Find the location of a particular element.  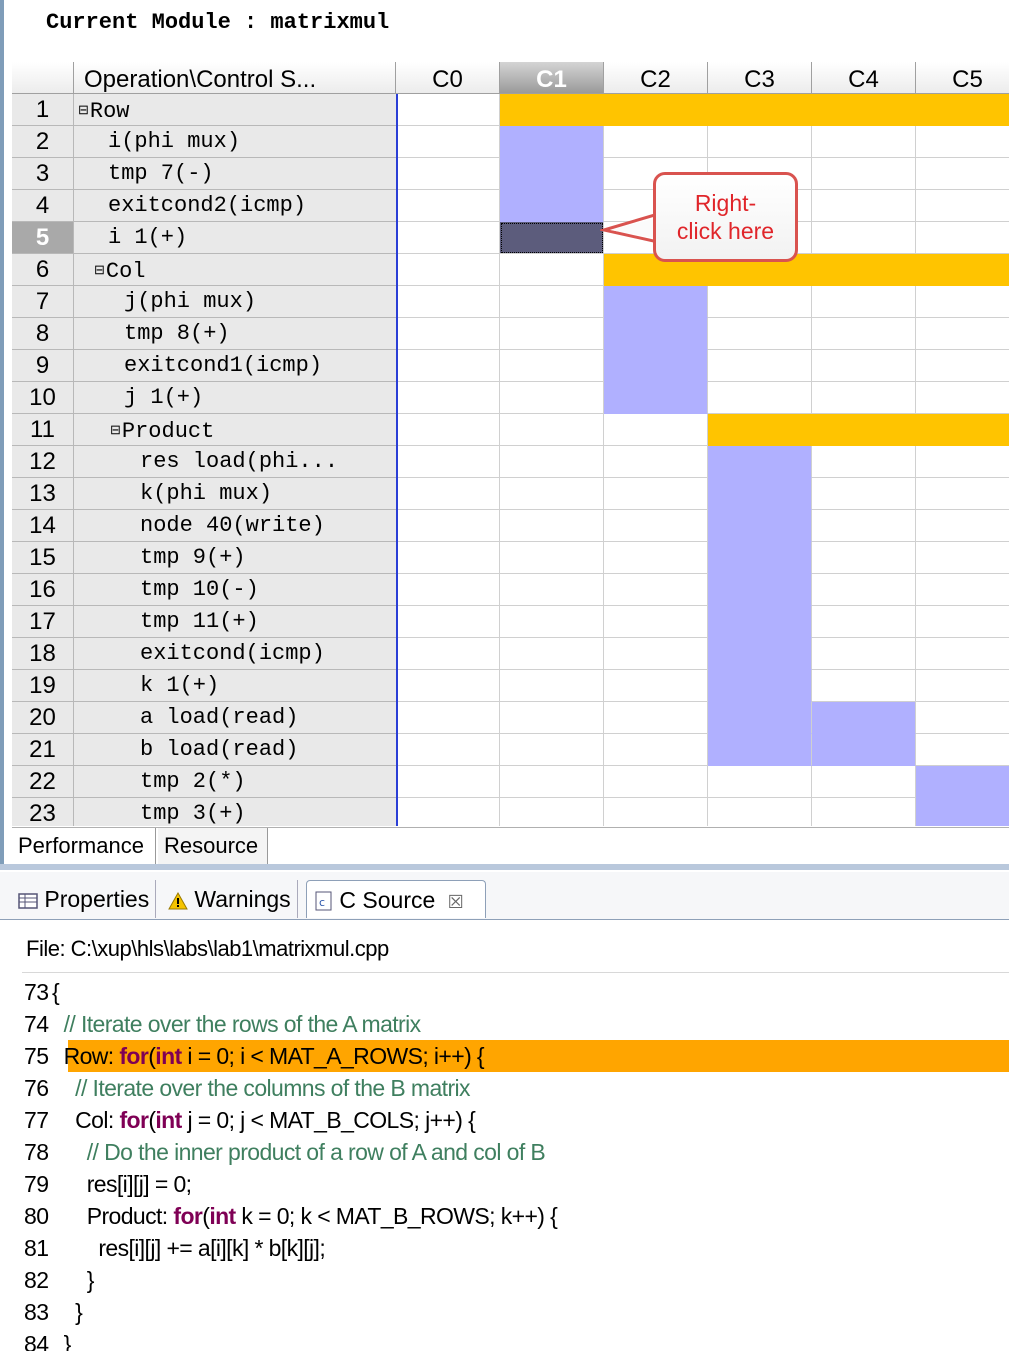

schedule-row: 10 j 1(+) is located at coordinates (510, 398).